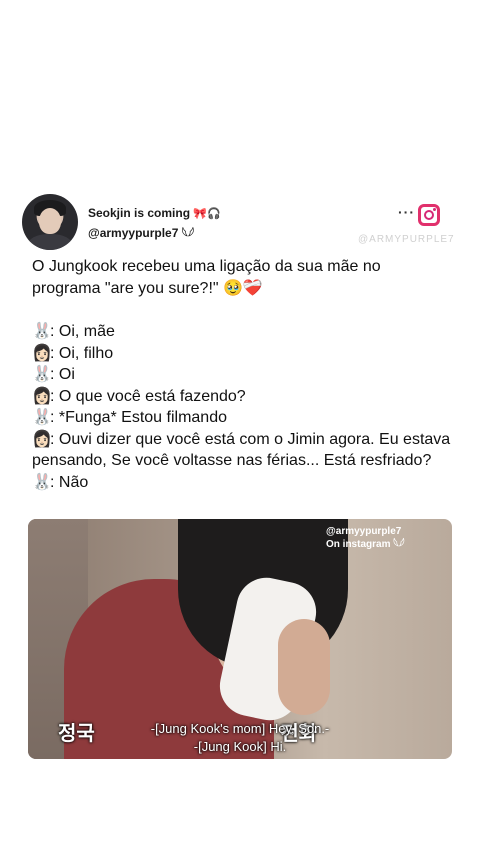 This screenshot has height=854, width=480. Describe the element at coordinates (406, 212) in the screenshot. I see `more-dots-icon: ···` at that location.